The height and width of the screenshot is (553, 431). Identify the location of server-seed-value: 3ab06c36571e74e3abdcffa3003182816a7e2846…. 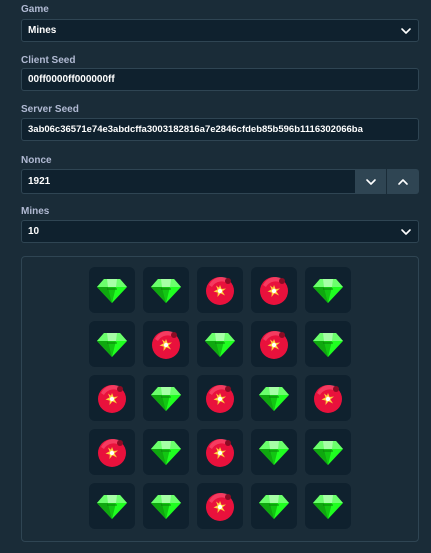
(195, 129).